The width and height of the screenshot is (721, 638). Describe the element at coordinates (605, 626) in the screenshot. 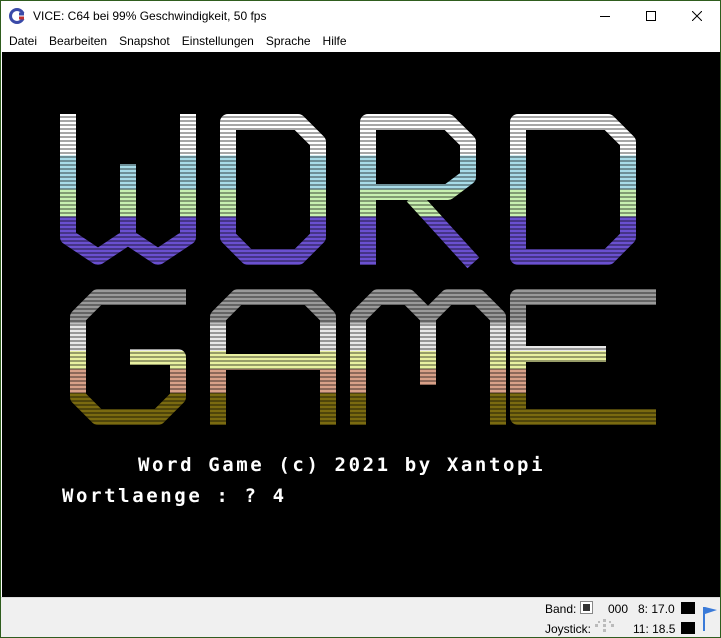

I see `joystick-icon` at that location.